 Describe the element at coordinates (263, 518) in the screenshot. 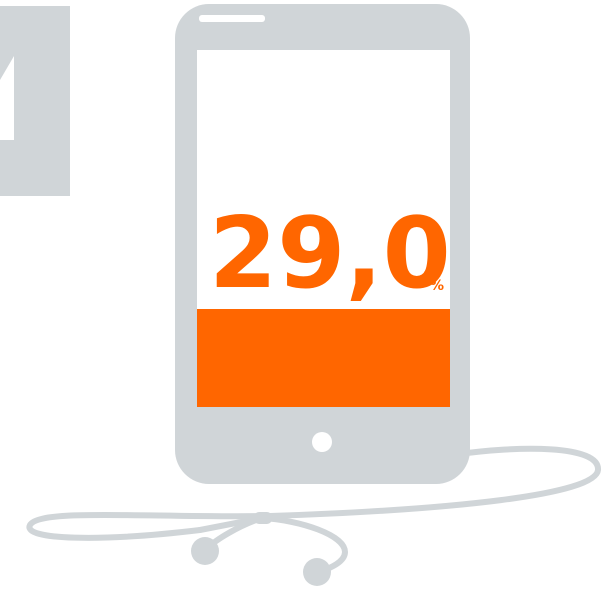

I see `cable-splitter` at that location.